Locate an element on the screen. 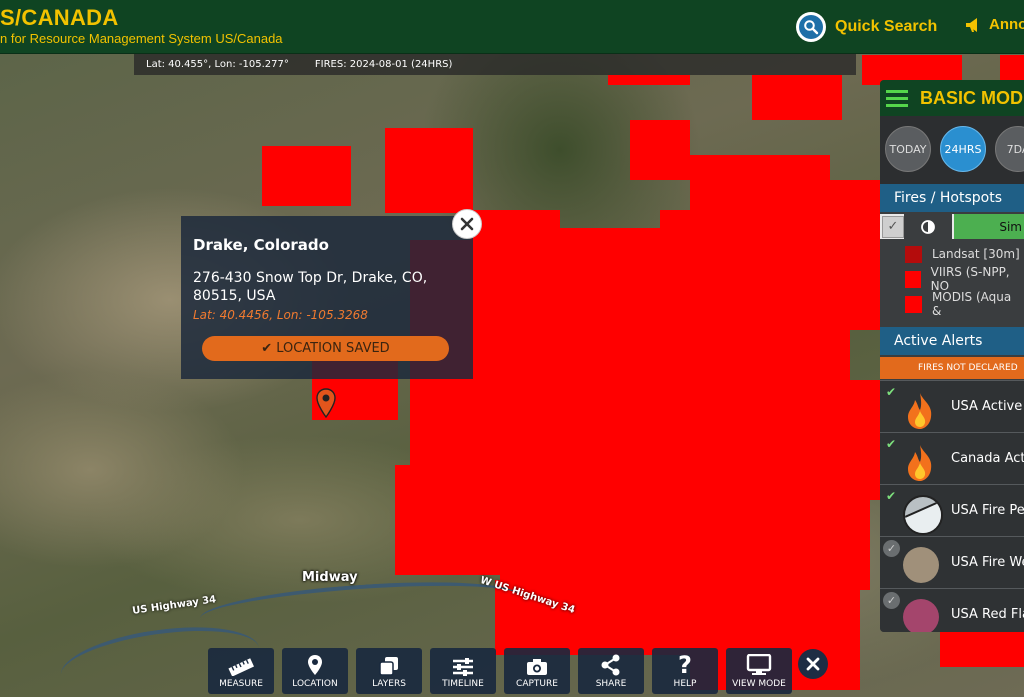  capture-button: CAPTURE is located at coordinates (537, 671).